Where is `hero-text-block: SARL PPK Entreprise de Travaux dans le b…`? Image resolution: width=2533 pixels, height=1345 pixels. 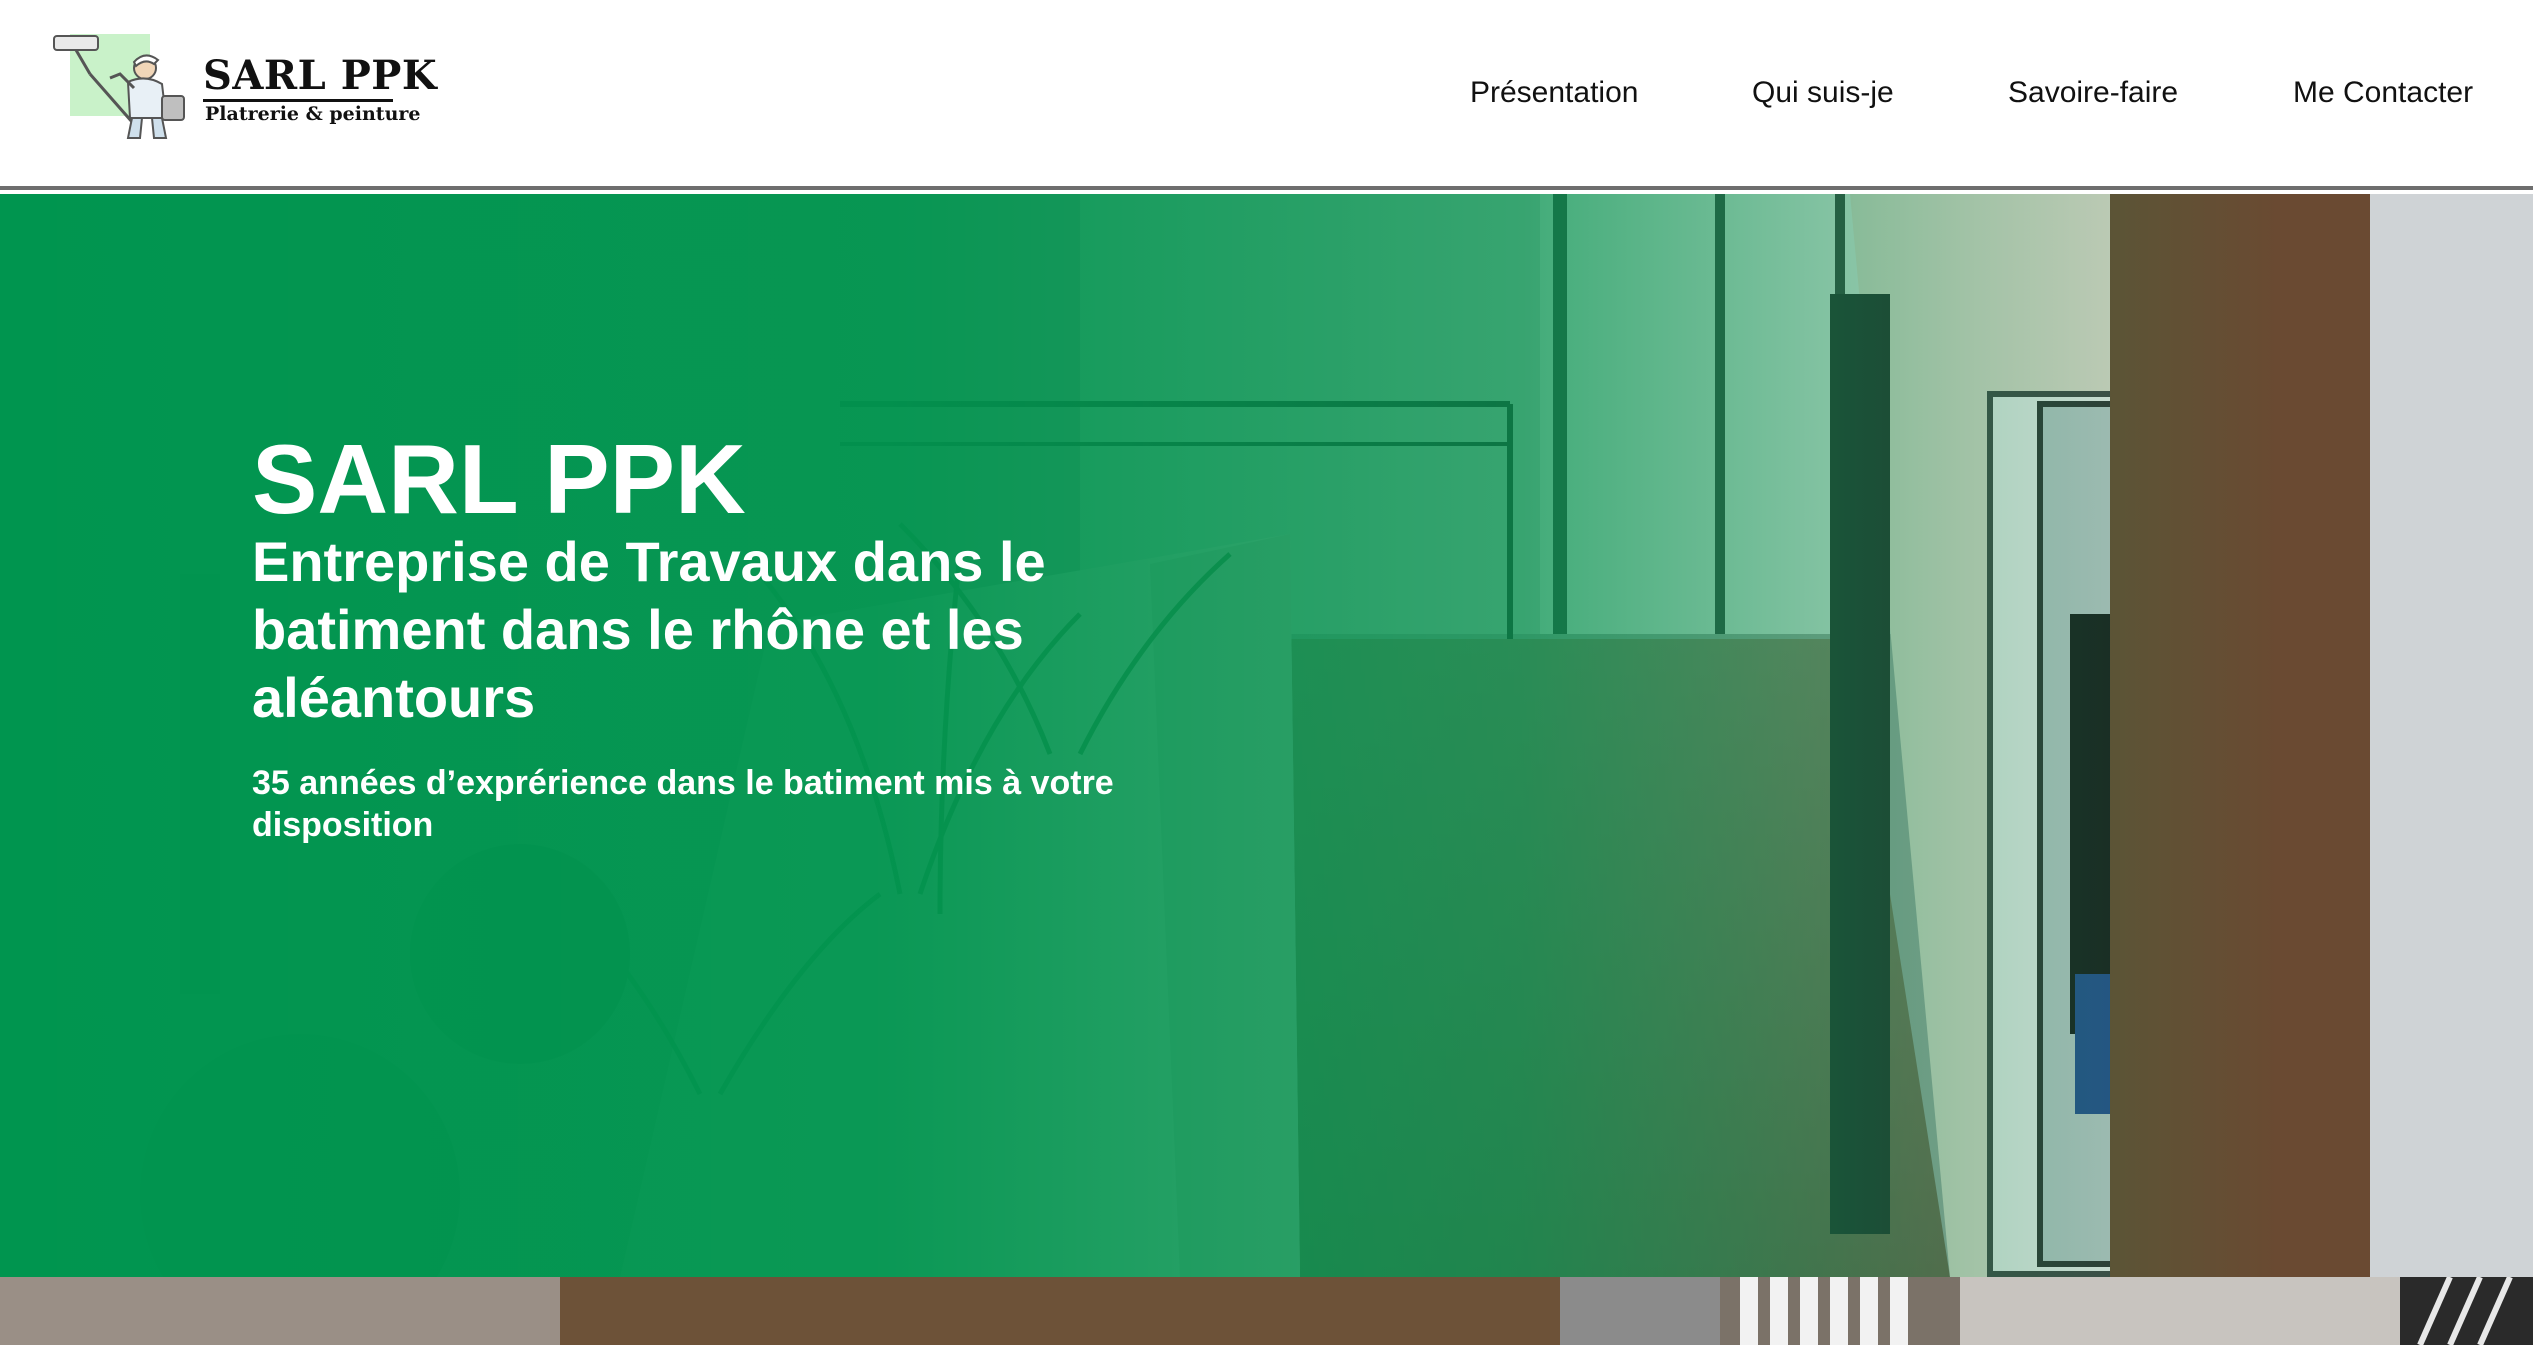
hero-text-block: SARL PPK Entreprise de Travaux dans le b… is located at coordinates (752, 635).